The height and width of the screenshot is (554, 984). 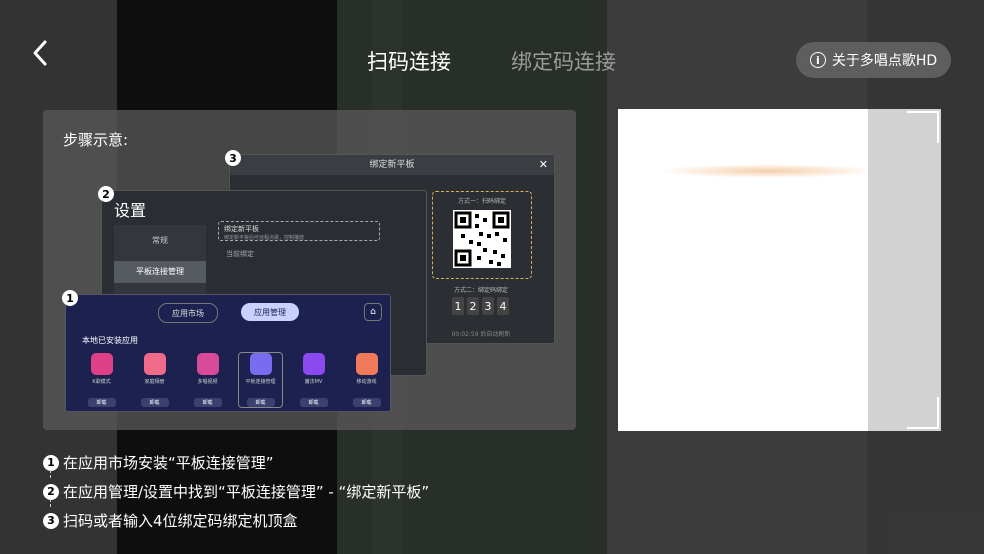 I want to click on chevron-left-icon, so click(x=40, y=53).